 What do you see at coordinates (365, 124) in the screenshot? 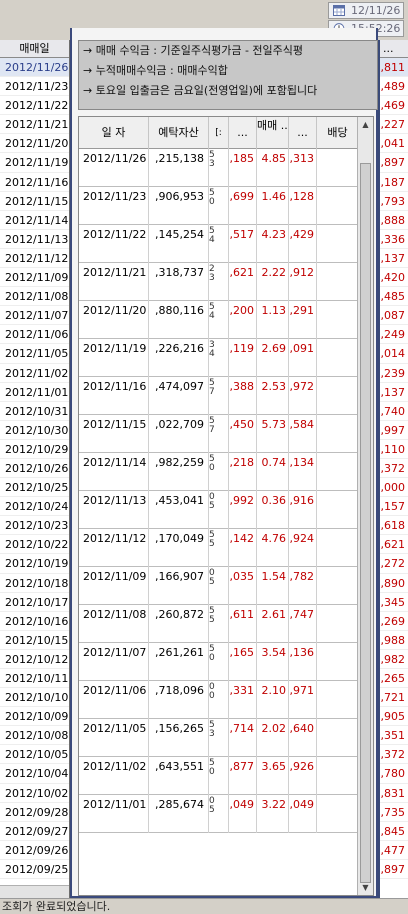
I see `scroll-up-arrow-icon: ▲` at bounding box center [365, 124].